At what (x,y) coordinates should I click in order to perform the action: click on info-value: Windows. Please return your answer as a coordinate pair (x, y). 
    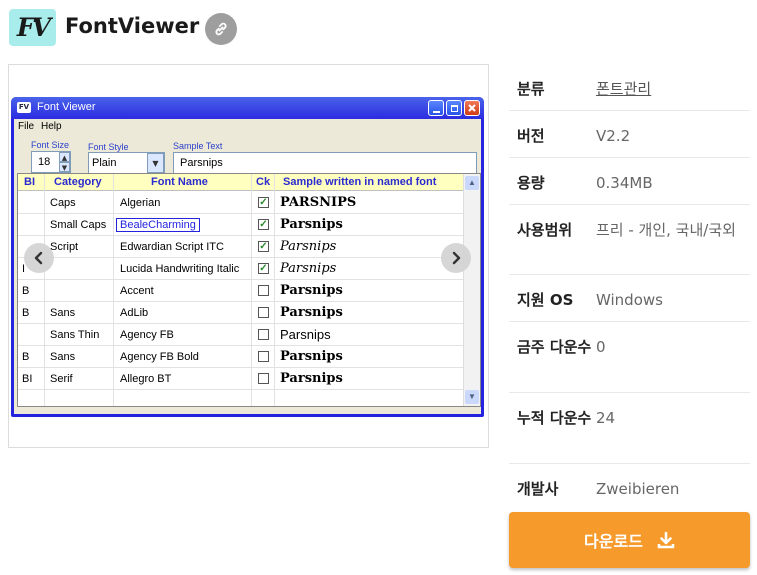
    Looking at the image, I should click on (629, 300).